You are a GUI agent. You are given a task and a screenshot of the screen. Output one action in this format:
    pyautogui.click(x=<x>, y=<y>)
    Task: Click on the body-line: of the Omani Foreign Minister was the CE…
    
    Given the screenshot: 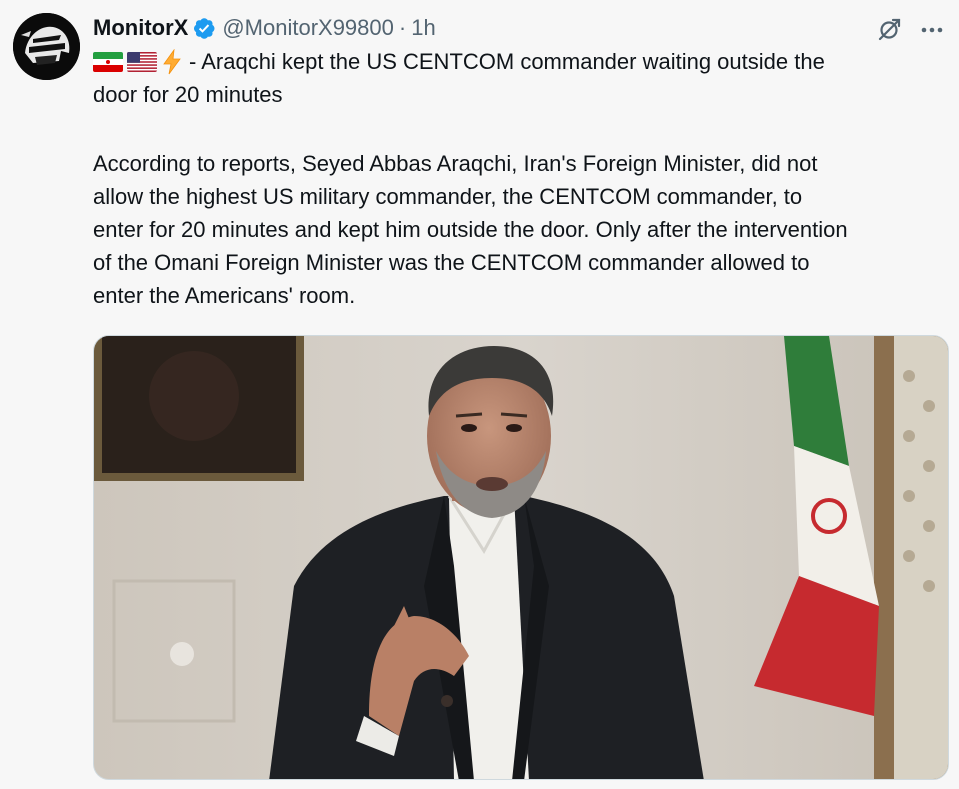 What is the action you would take?
    pyautogui.click(x=451, y=262)
    